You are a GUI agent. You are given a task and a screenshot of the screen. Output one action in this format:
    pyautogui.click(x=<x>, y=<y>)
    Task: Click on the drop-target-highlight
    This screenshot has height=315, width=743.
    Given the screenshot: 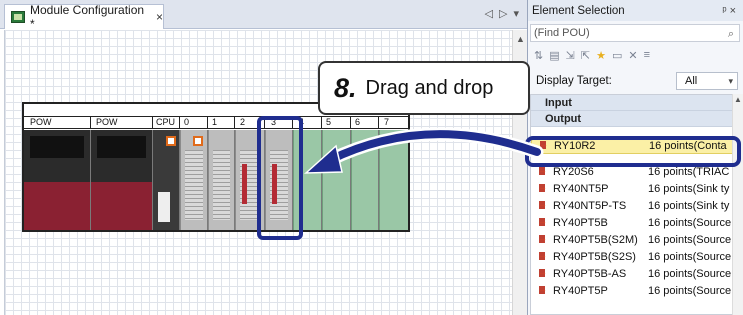 What is the action you would take?
    pyautogui.click(x=280, y=178)
    